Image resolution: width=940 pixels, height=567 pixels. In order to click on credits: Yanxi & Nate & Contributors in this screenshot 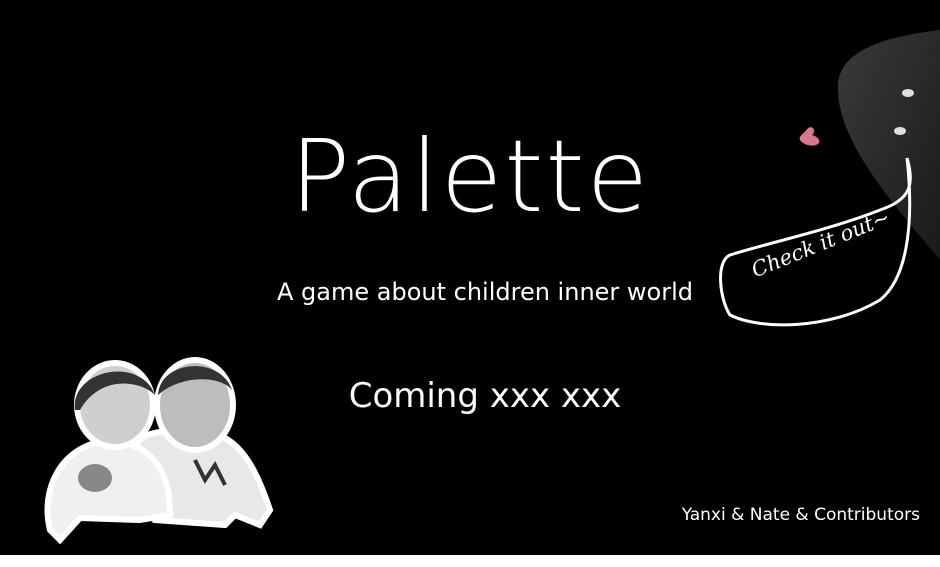, I will do `click(800, 515)`.